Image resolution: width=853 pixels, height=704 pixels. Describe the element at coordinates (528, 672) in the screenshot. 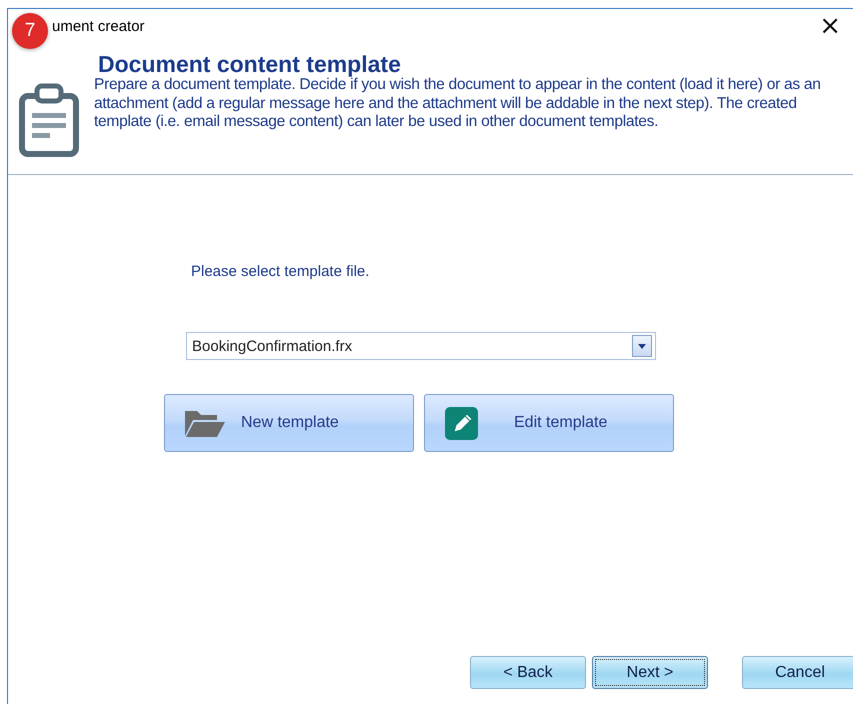

I see `footer-button: < Back` at that location.